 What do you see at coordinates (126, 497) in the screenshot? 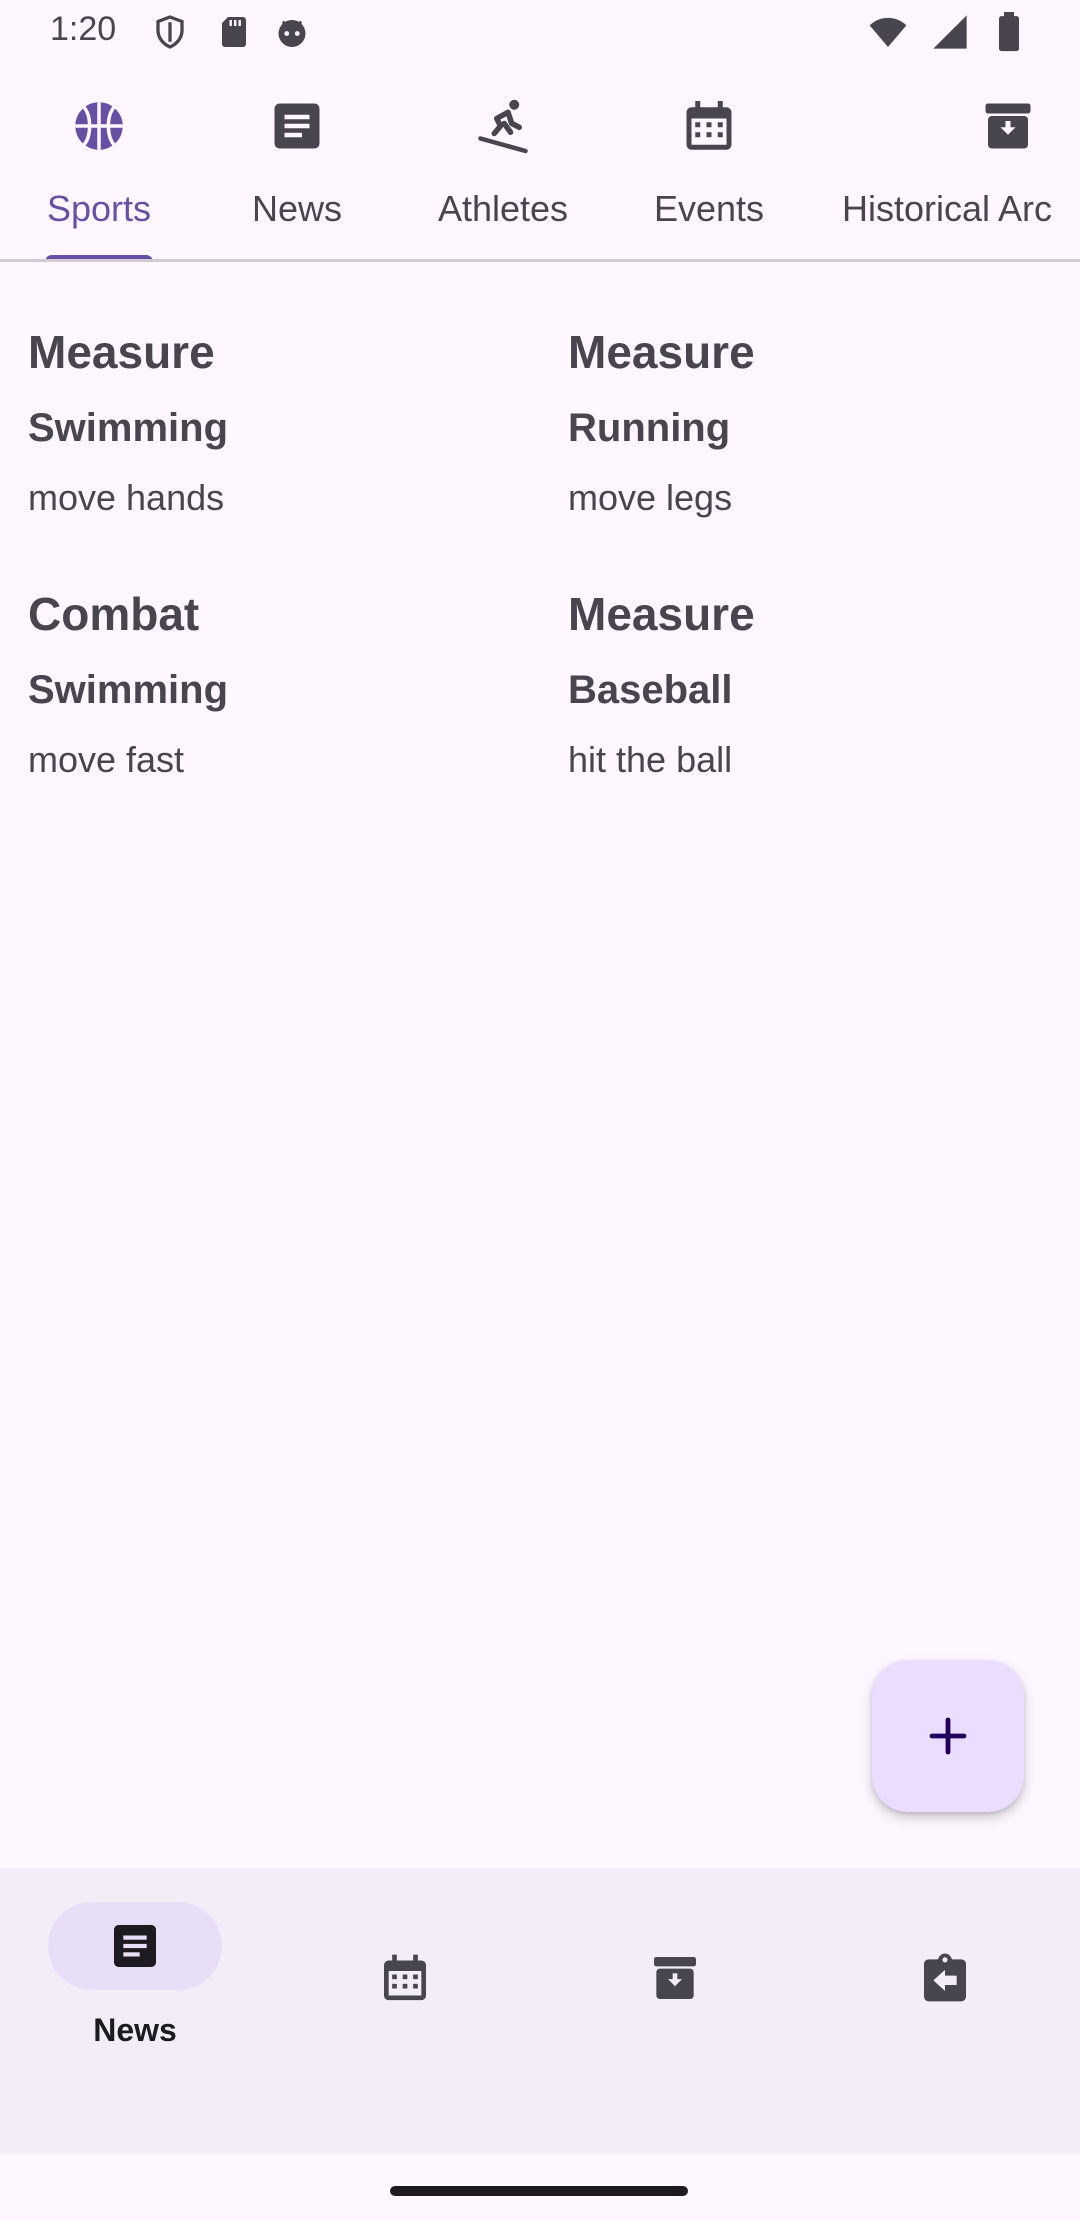
I see `card-description: move hands` at bounding box center [126, 497].